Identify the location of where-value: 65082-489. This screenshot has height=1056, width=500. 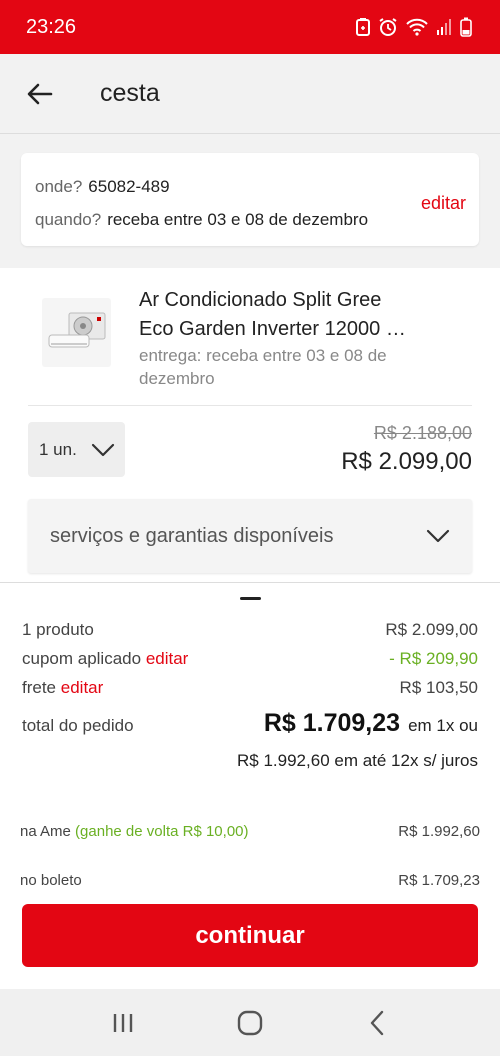
(129, 186).